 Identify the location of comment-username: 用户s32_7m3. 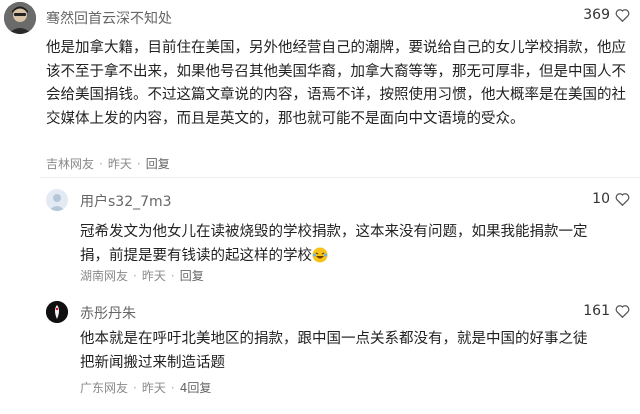
(126, 201).